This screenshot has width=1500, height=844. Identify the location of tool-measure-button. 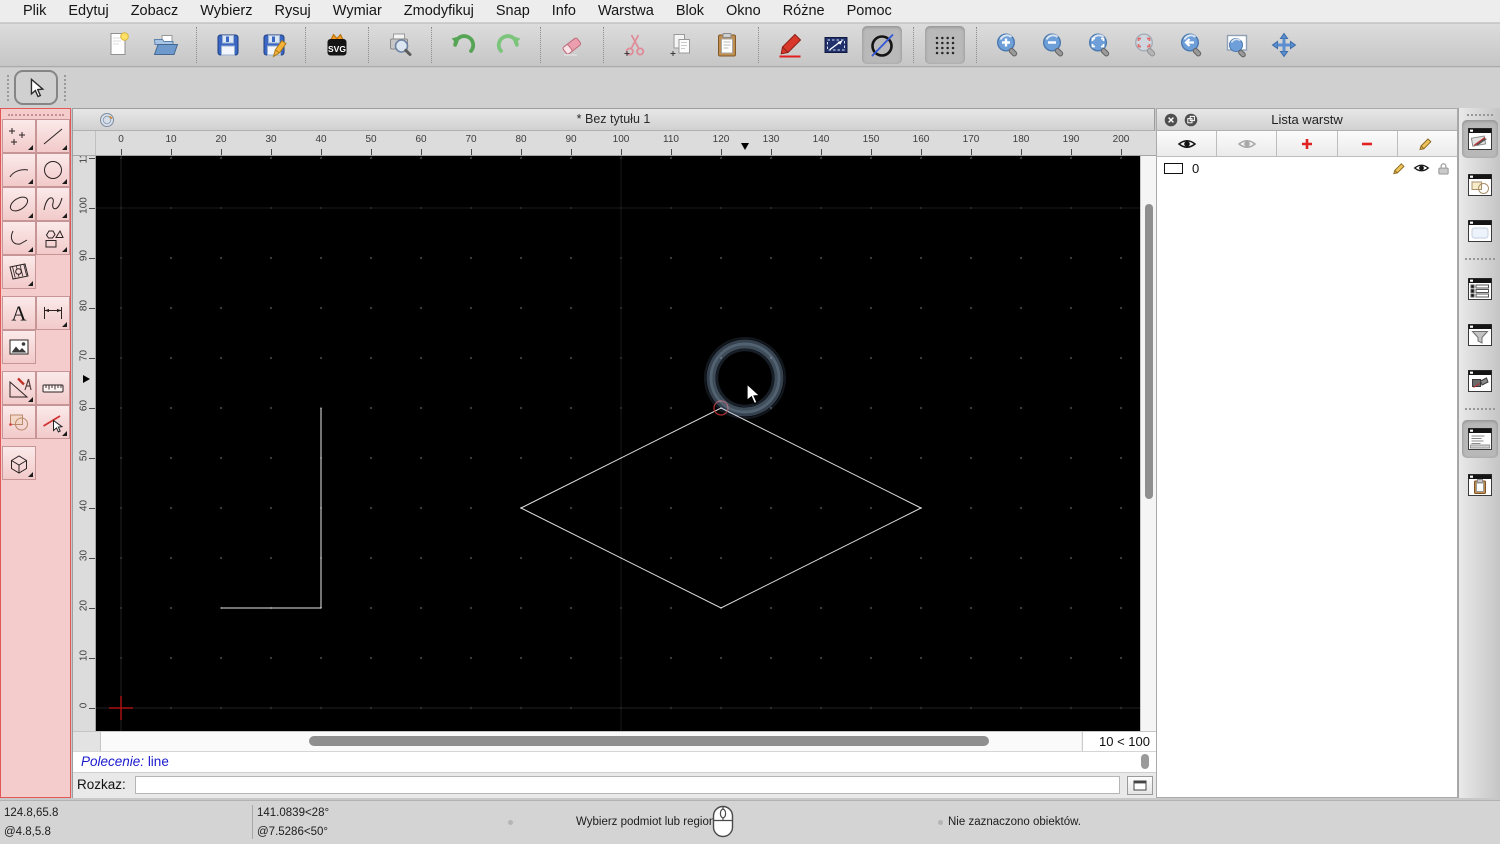
(53, 388).